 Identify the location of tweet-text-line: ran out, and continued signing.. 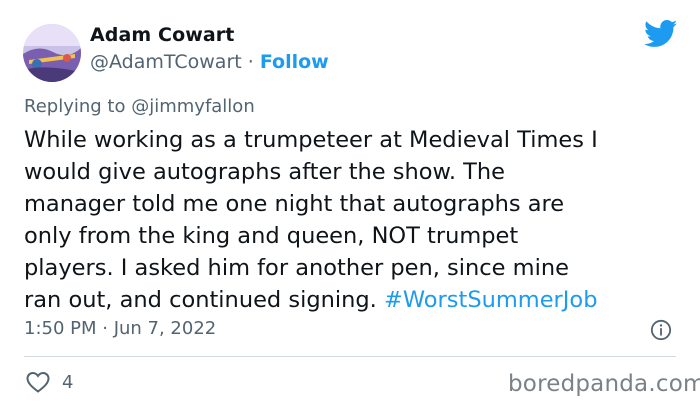
(200, 300).